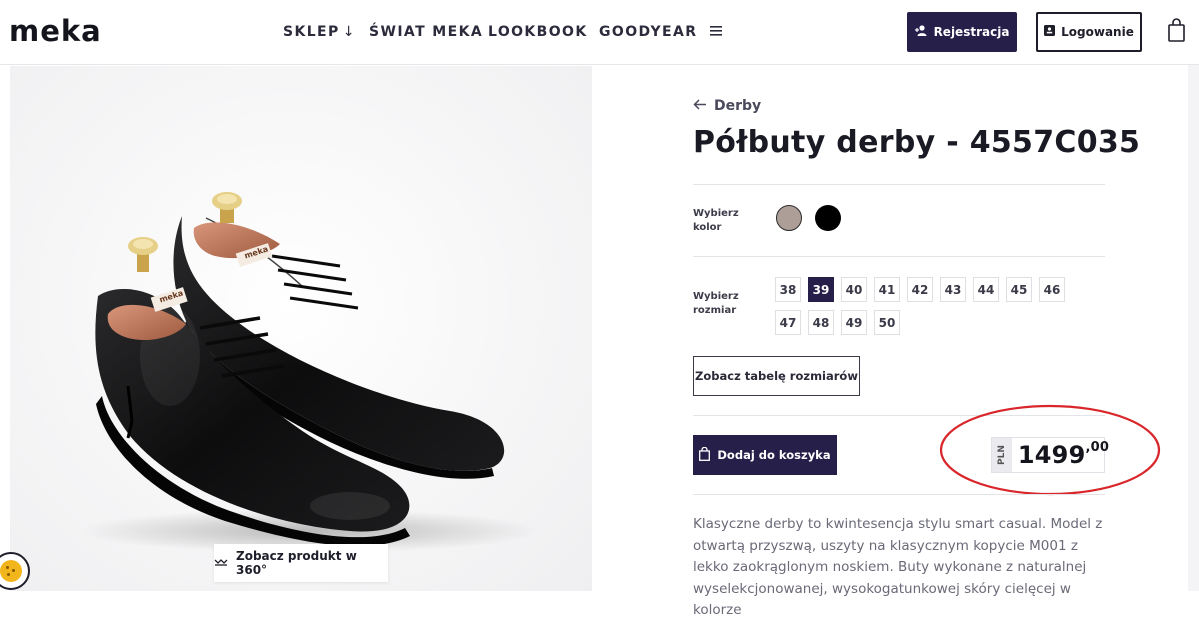  What do you see at coordinates (1097, 32) in the screenshot?
I see `login-button-label: Logowanie` at bounding box center [1097, 32].